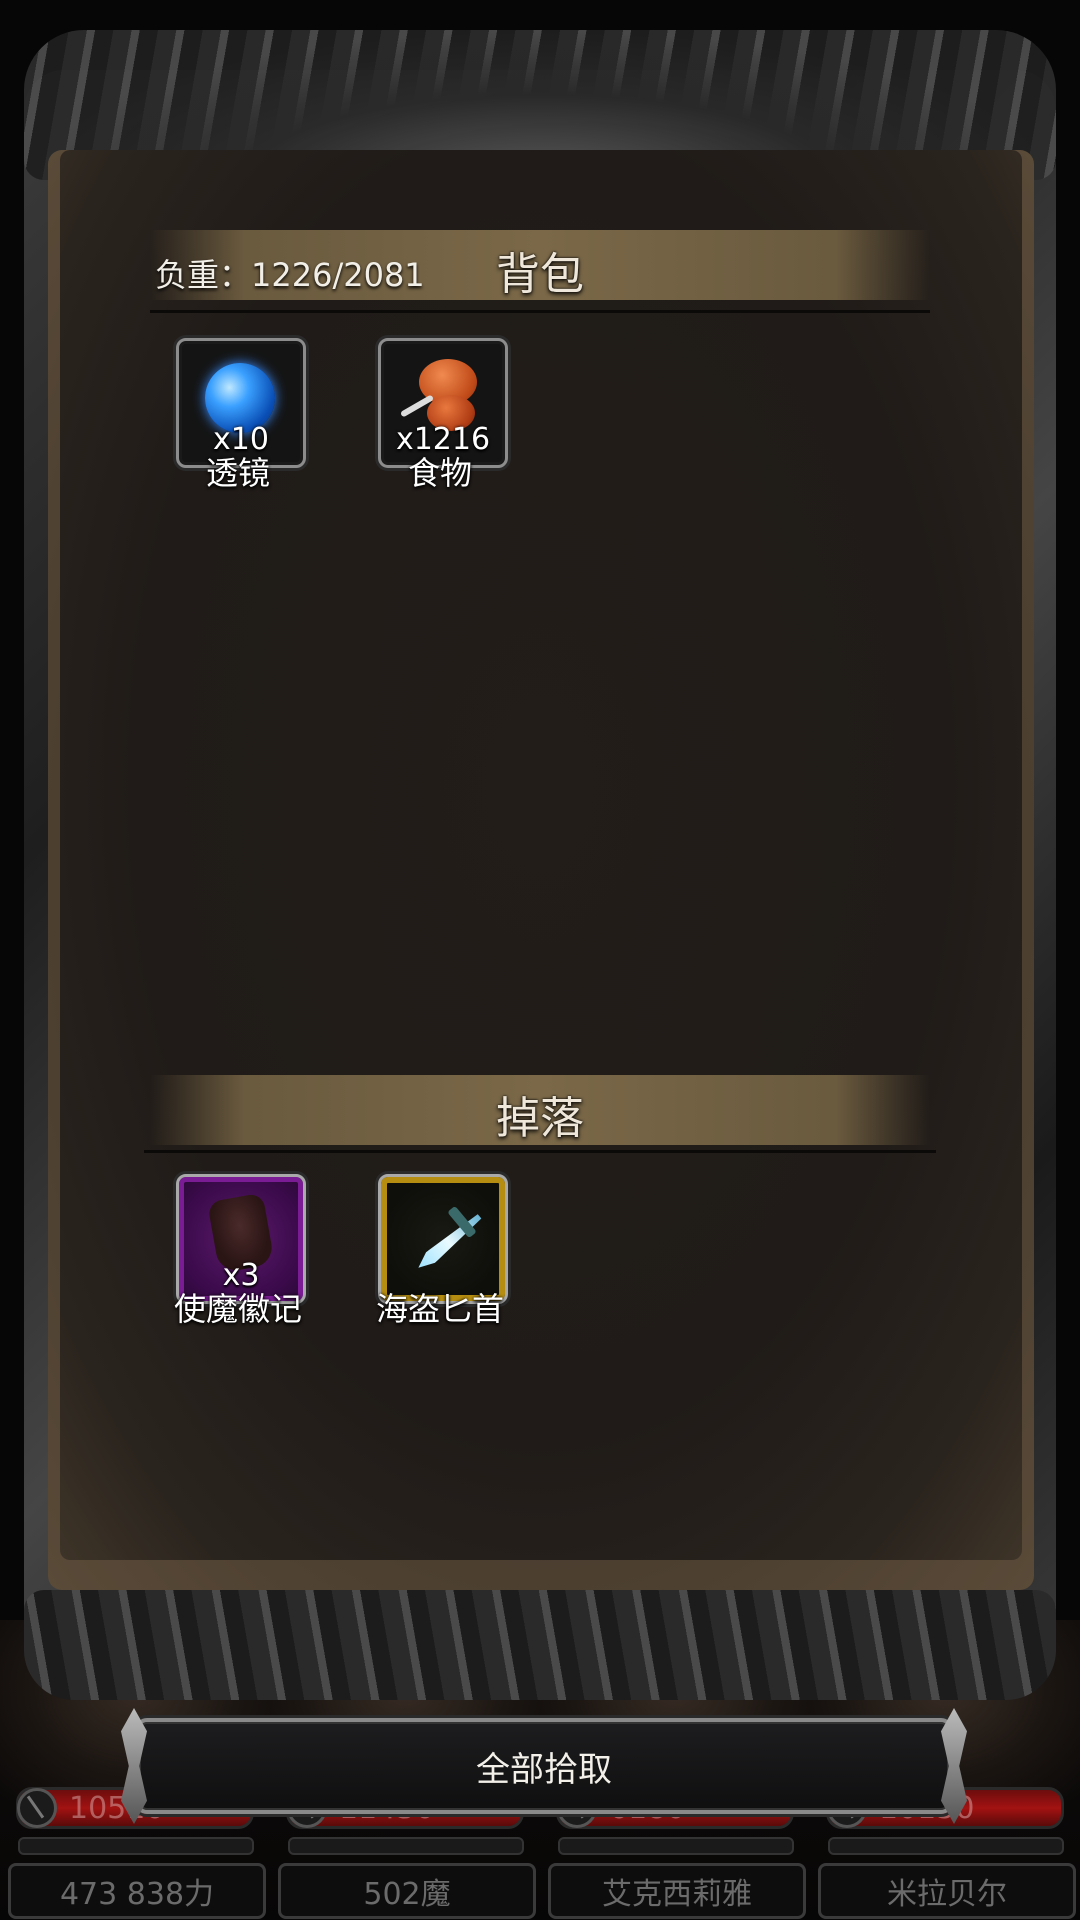  What do you see at coordinates (237, 473) in the screenshot?
I see `item-name: 透镜` at bounding box center [237, 473].